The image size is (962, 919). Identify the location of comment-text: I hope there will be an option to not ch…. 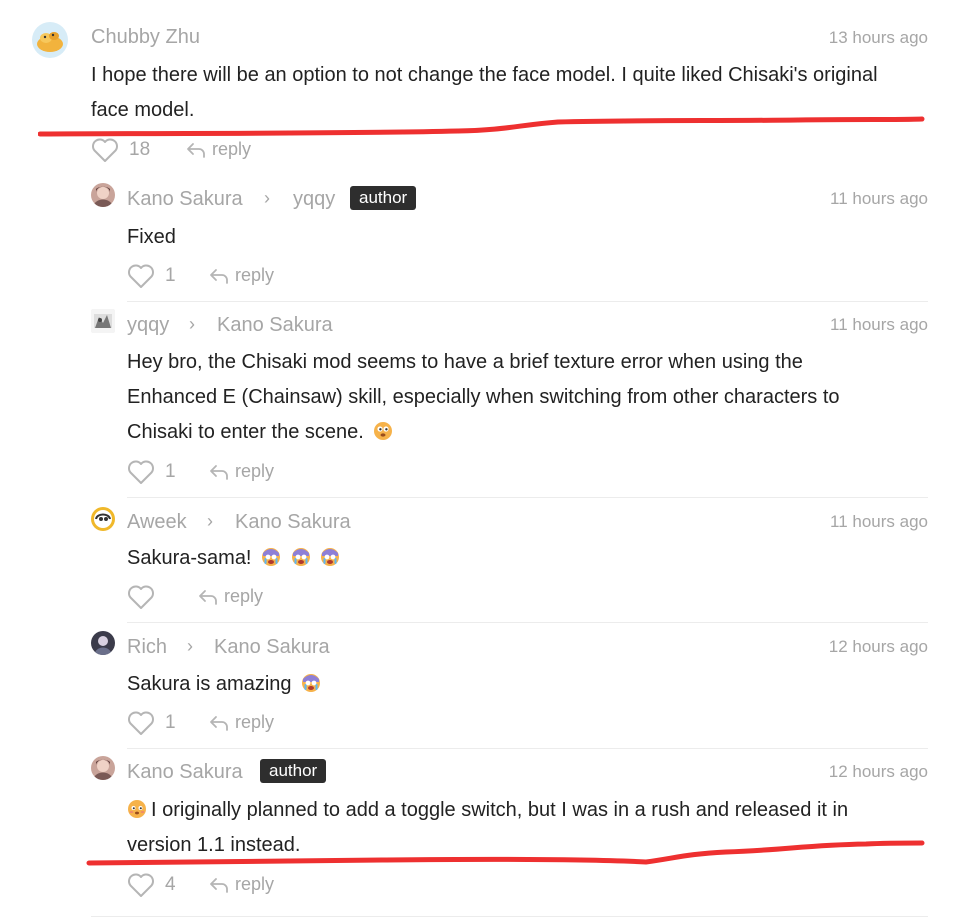
(511, 93).